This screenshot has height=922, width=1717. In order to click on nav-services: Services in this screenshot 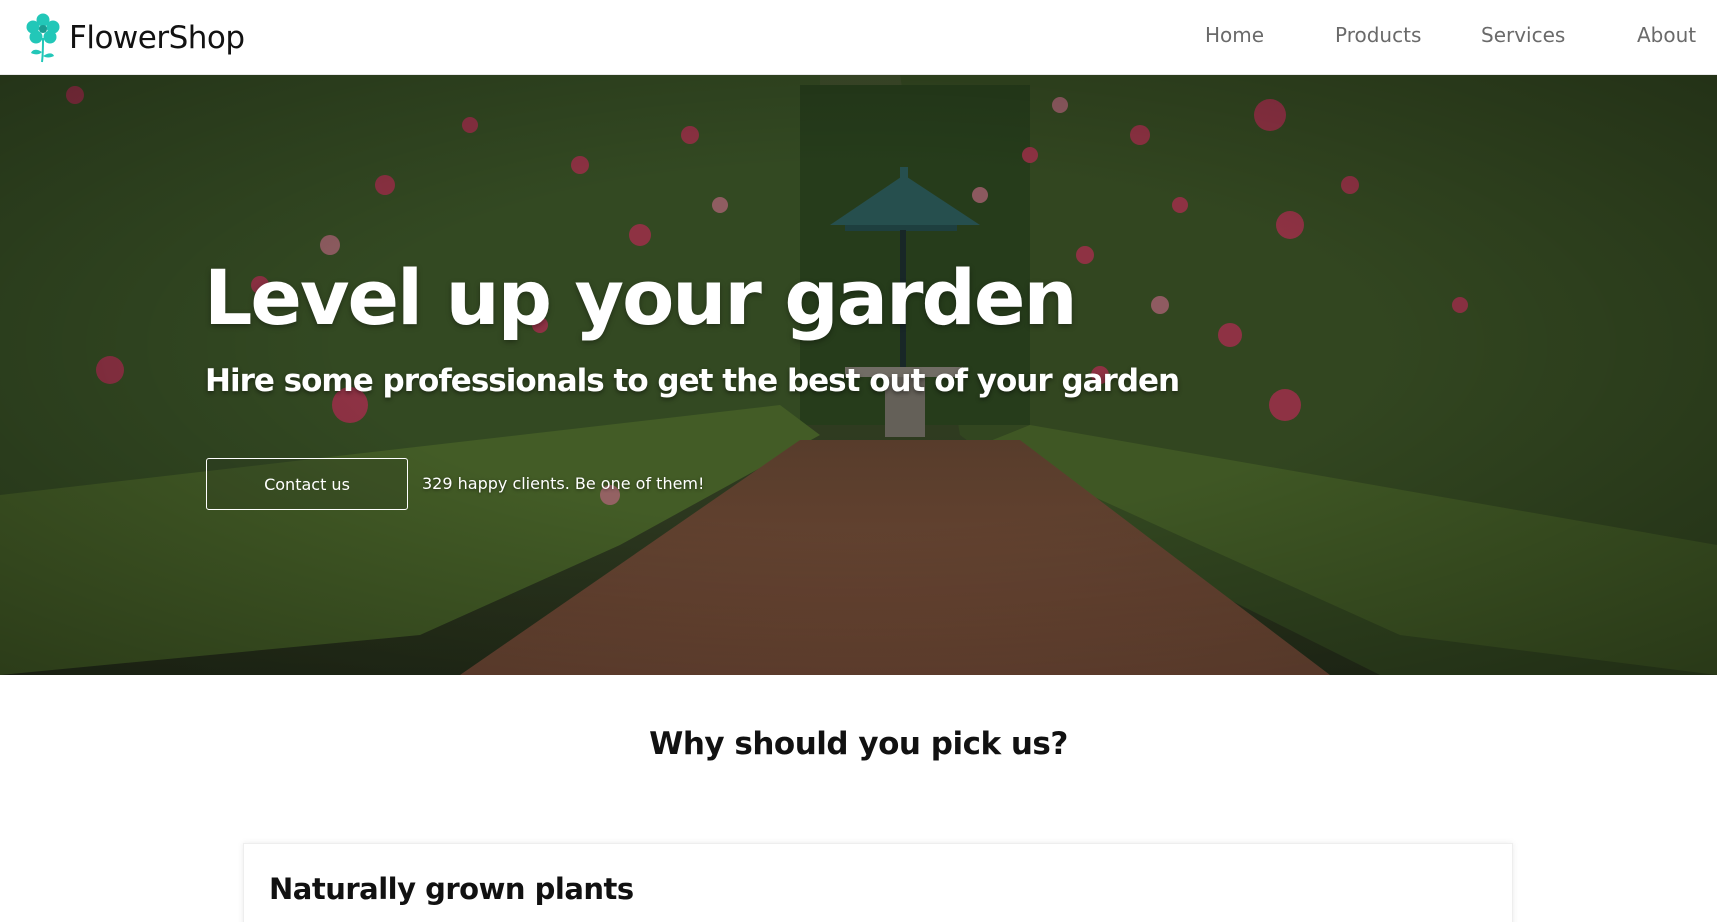, I will do `click(1523, 35)`.